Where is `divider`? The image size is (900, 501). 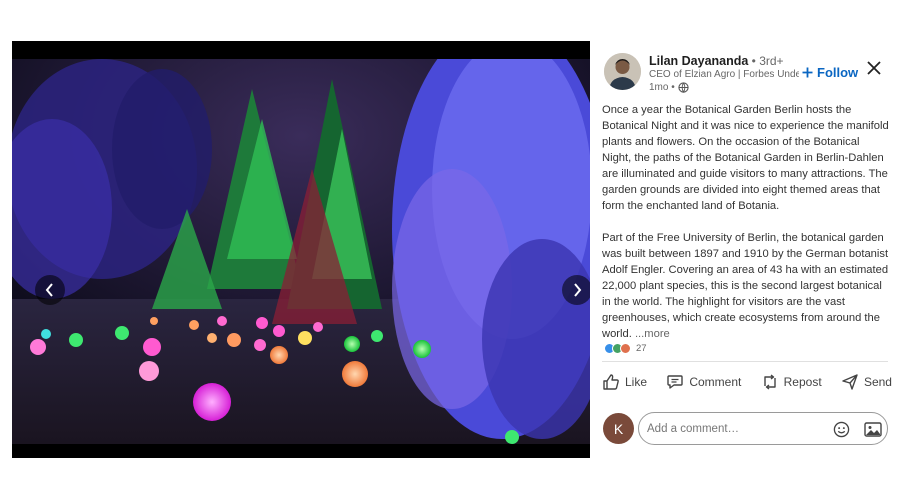 divider is located at coordinates (745, 361).